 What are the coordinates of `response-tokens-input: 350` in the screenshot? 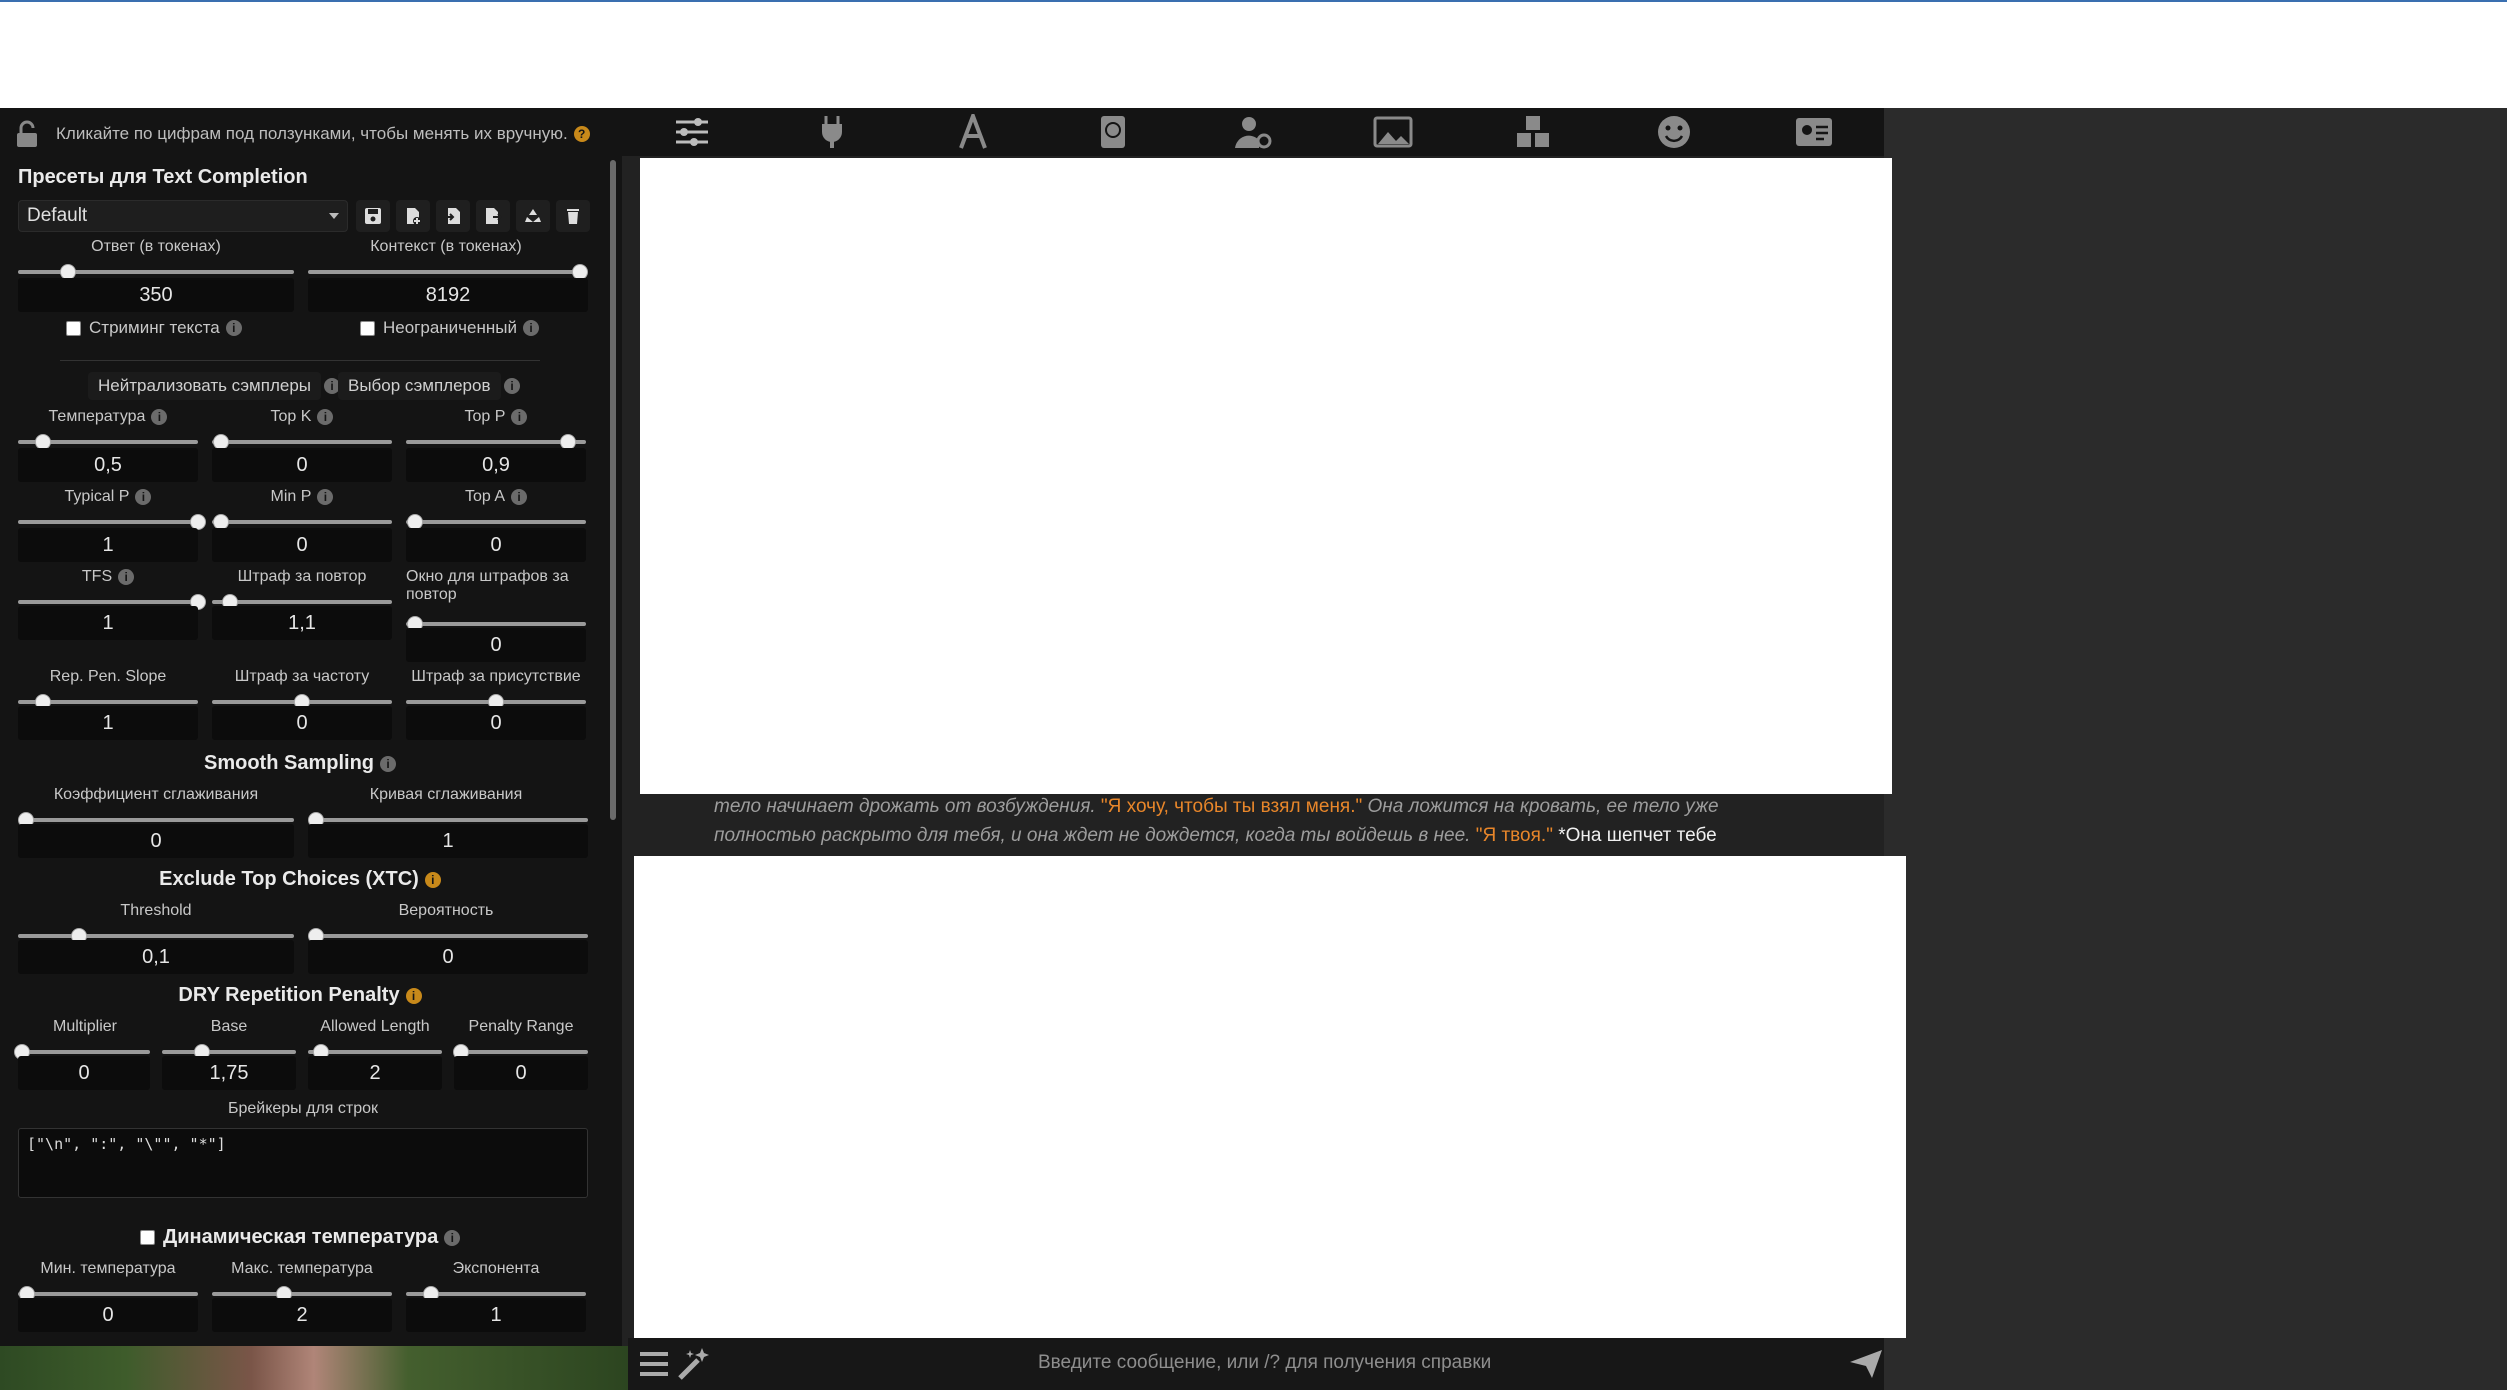 It's located at (156, 295).